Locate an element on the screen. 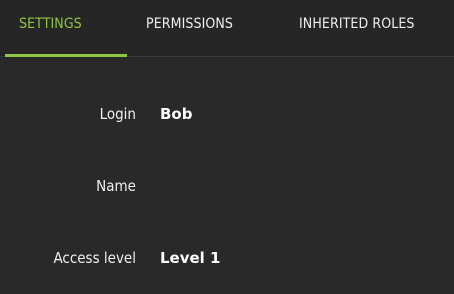 The height and width of the screenshot is (294, 454). tab-settings: SETTINGS is located at coordinates (50, 24).